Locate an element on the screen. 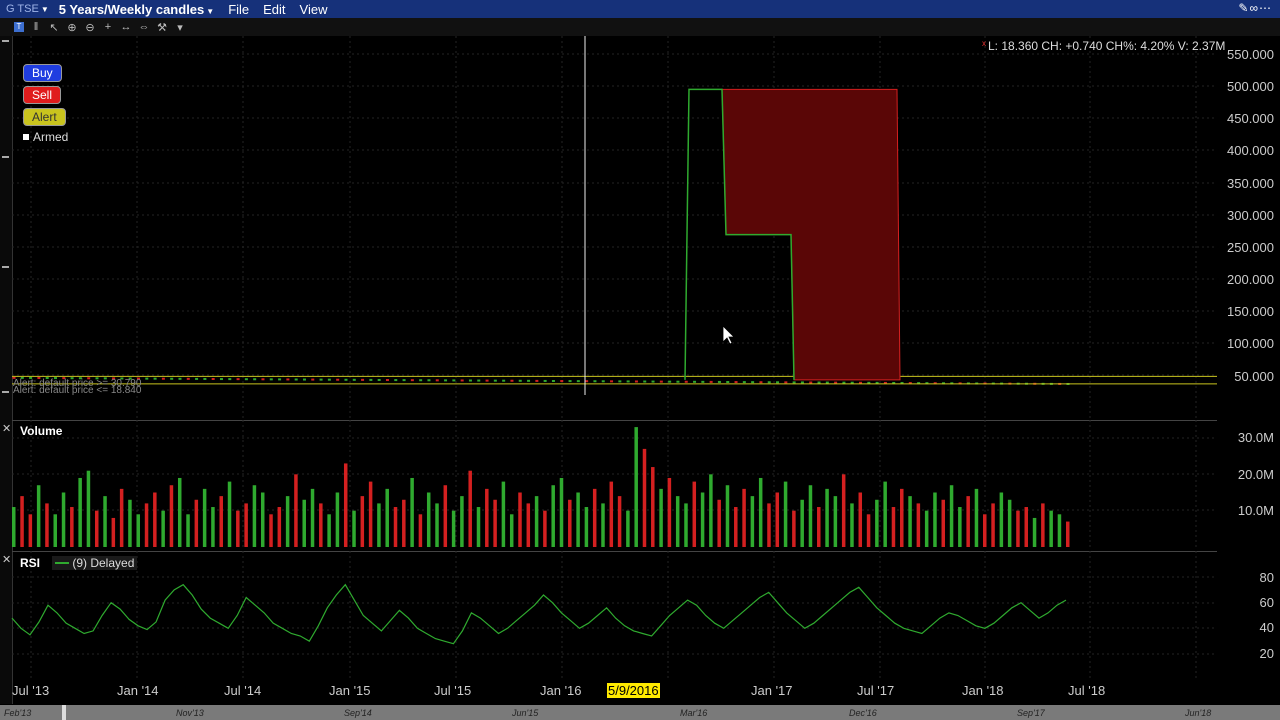 This screenshot has height=720, width=1280. price-tick: 250.000 is located at coordinates (1250, 247).